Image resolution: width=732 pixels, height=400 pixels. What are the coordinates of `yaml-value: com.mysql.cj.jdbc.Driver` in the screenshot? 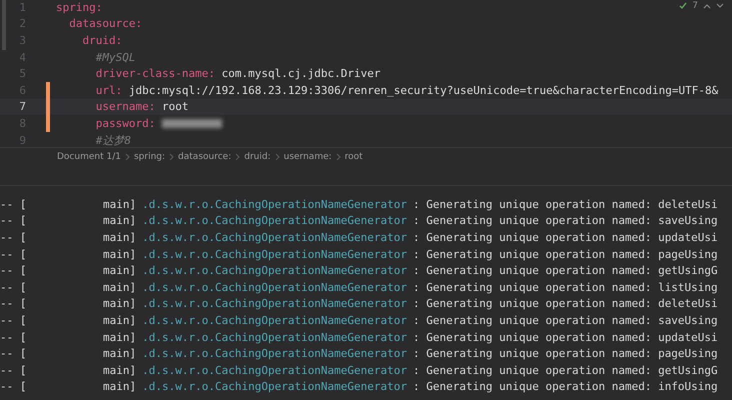 It's located at (301, 73).